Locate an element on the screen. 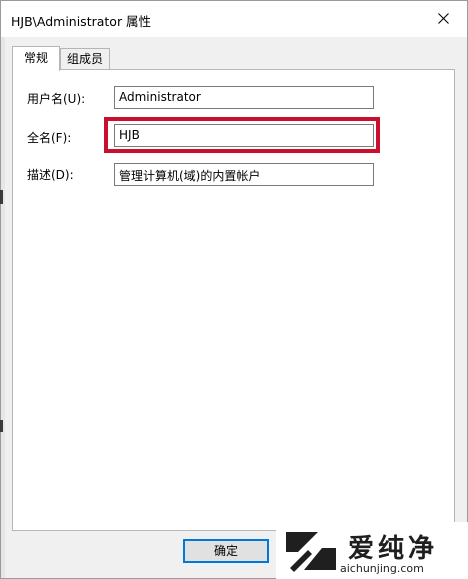  username-field: Administrator is located at coordinates (244, 97).